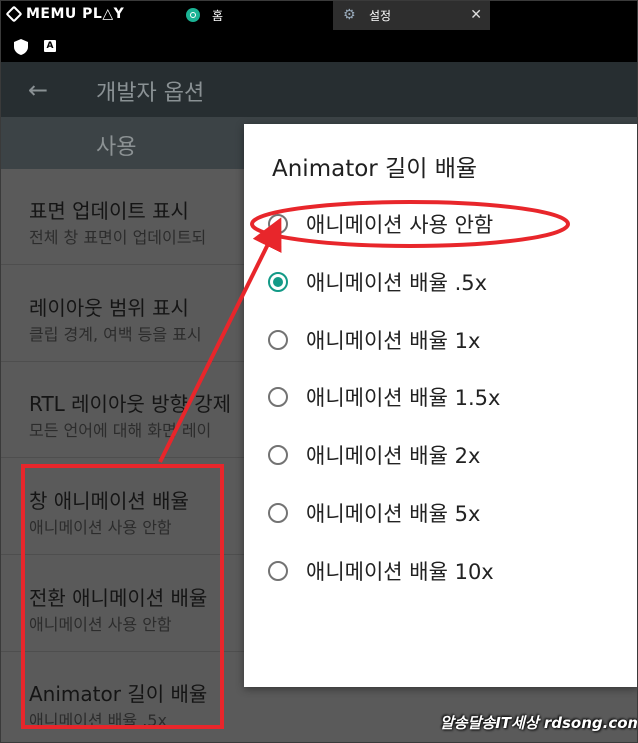 The image size is (638, 743). What do you see at coordinates (75, 14) in the screenshot?
I see `memu-logo-text: MEMU PL△Y` at bounding box center [75, 14].